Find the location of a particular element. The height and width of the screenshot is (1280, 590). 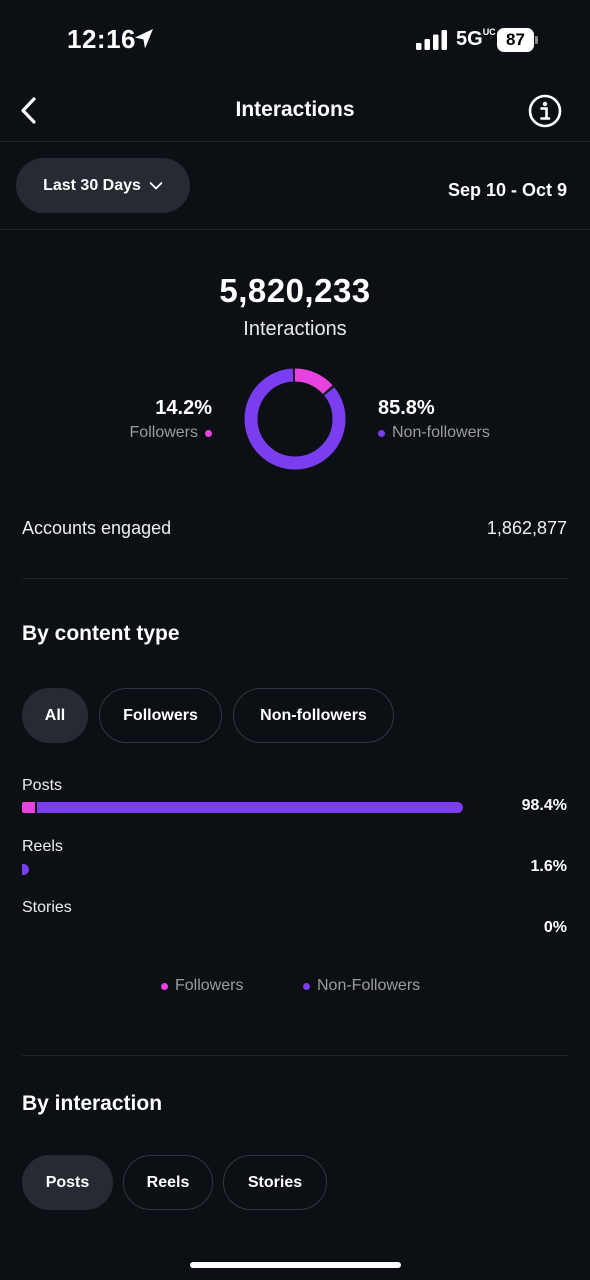

interactions-donut-chart is located at coordinates (295, 419).